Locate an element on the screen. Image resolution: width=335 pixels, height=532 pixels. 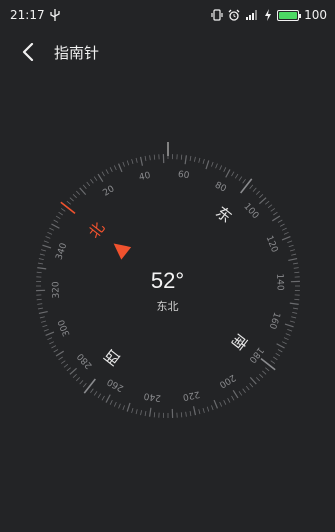
chevron-left-icon is located at coordinates (28, 52).